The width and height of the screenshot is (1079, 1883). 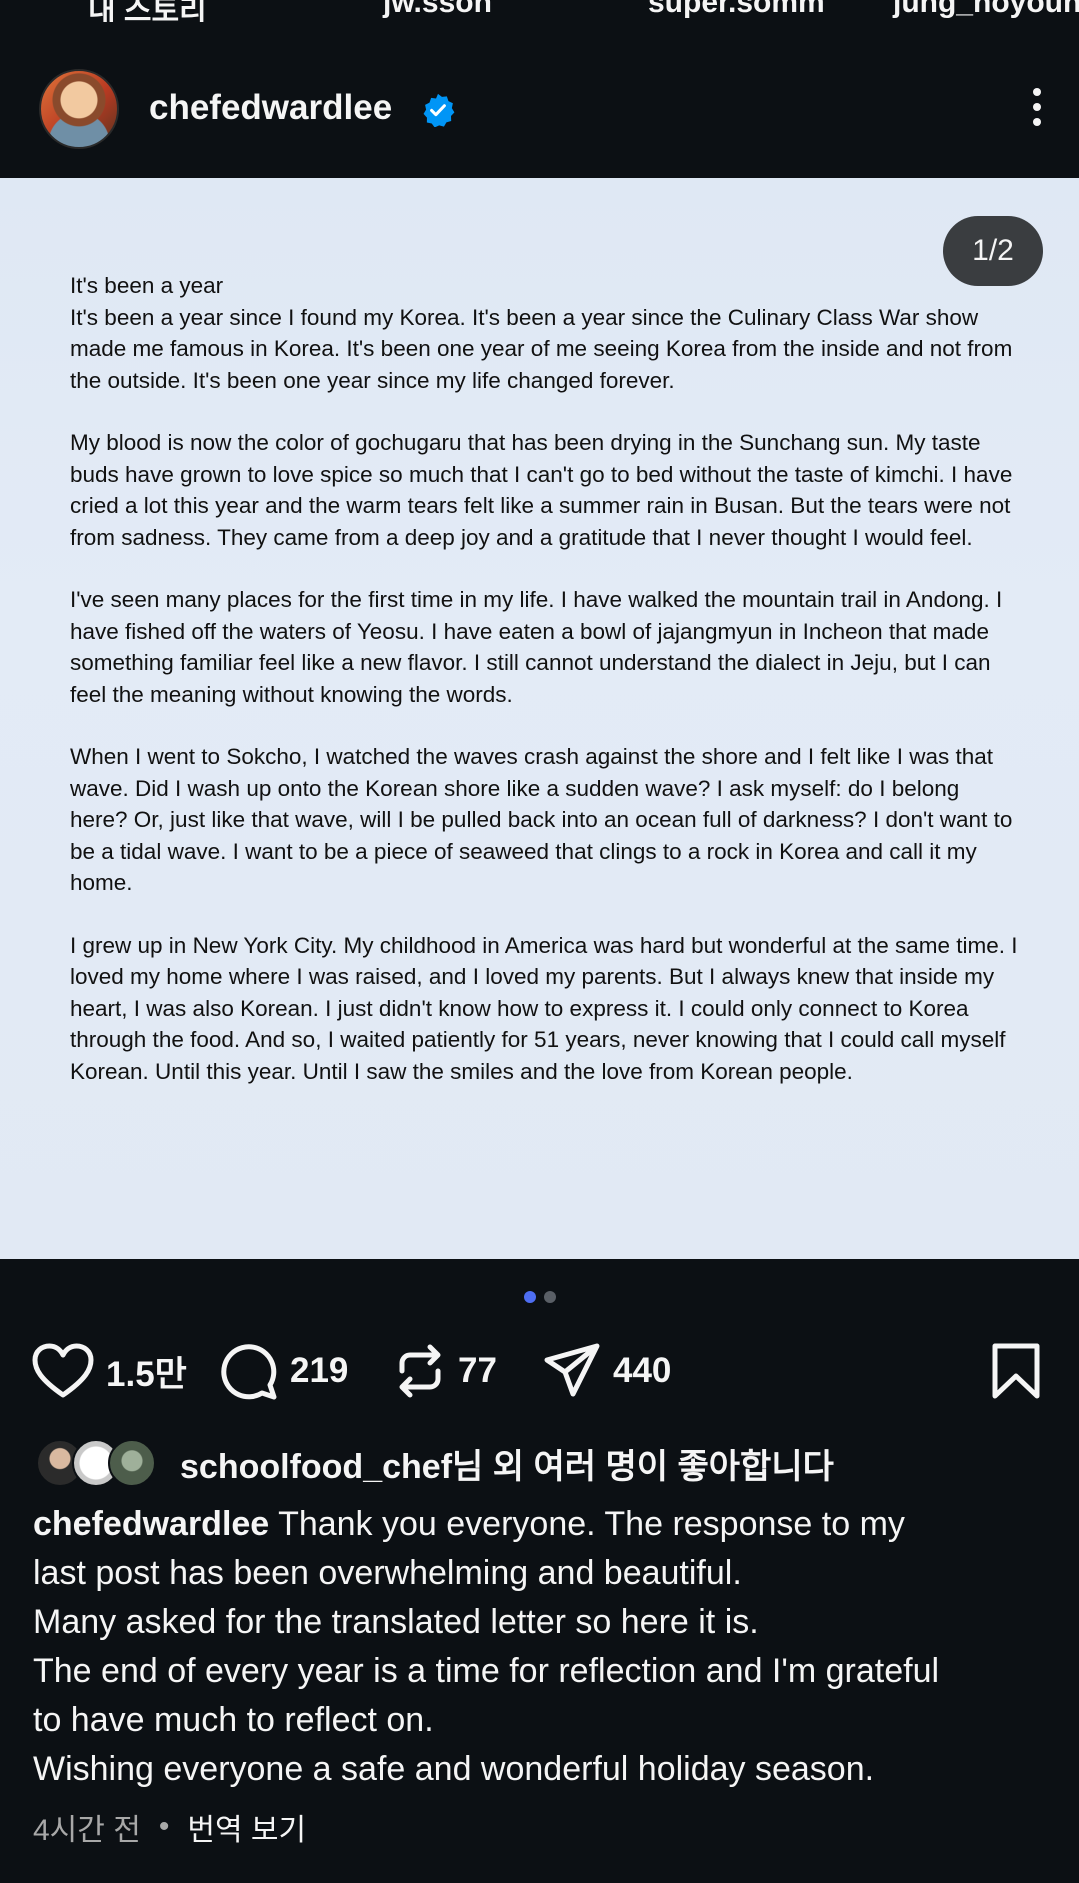 I want to click on carousel-dot-active, so click(x=529, y=1297).